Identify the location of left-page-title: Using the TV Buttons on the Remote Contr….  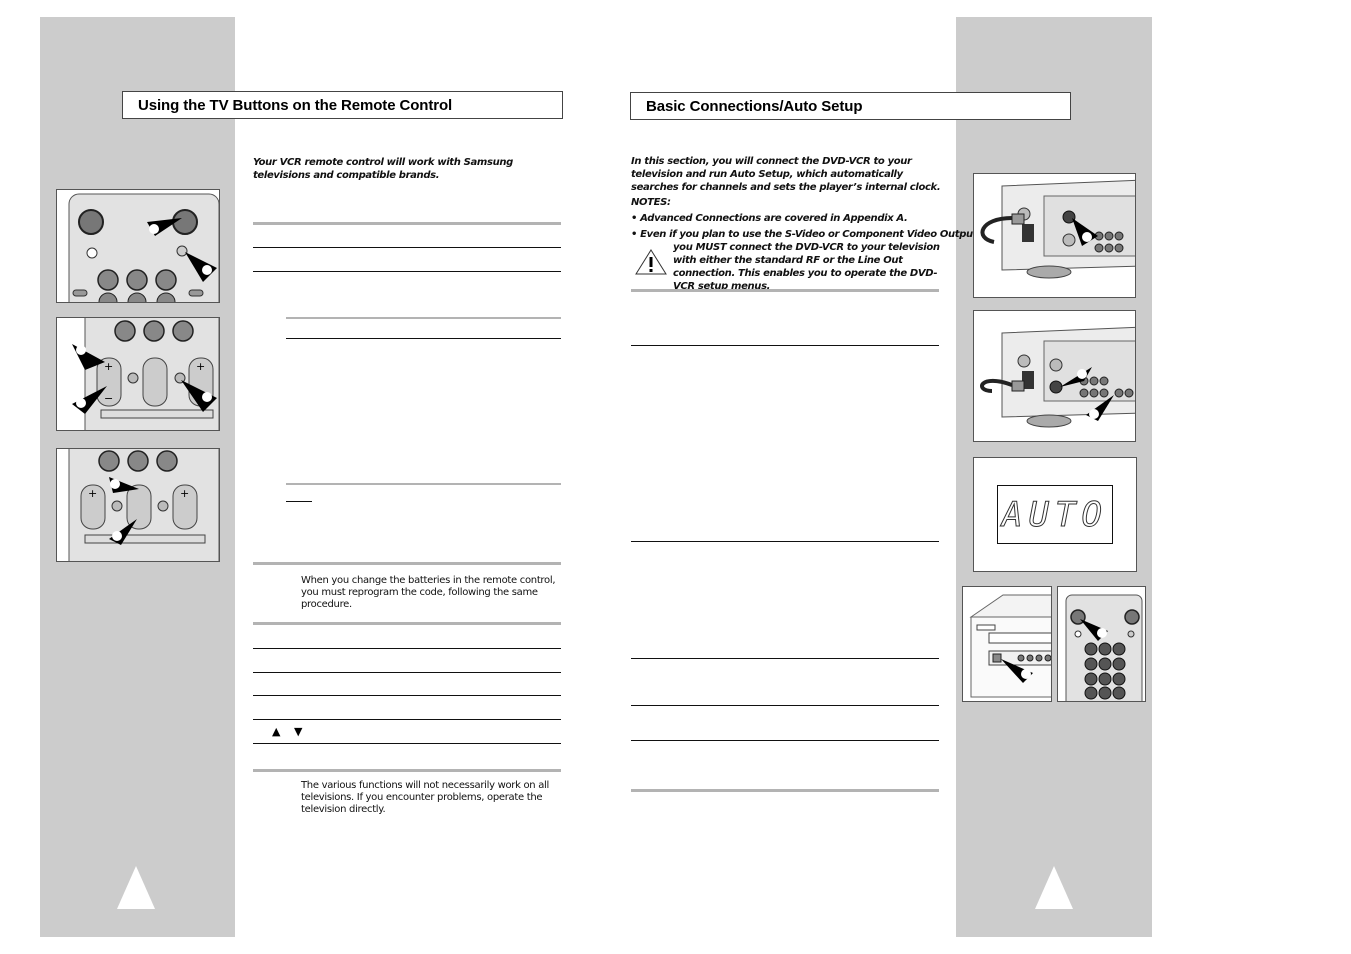
(295, 105).